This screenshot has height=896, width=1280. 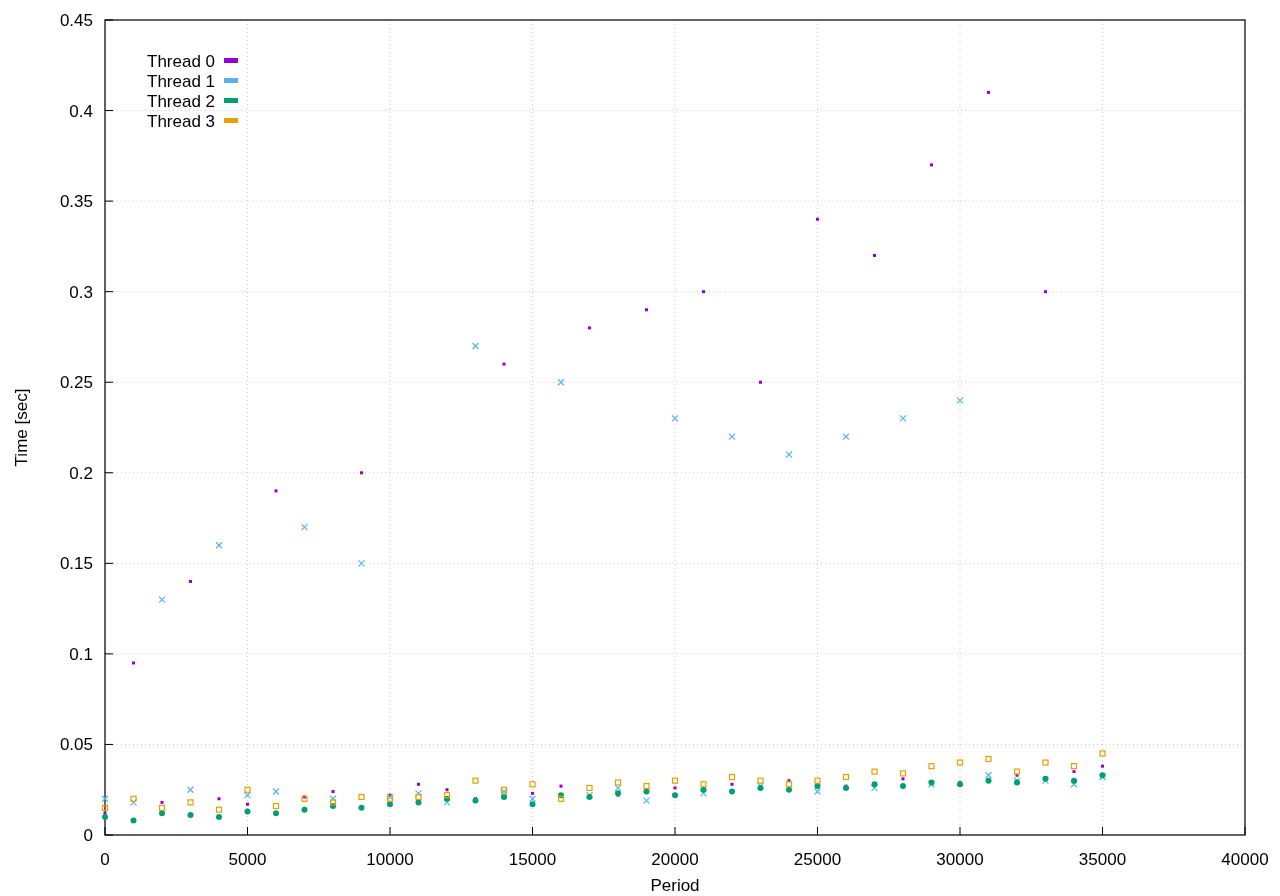 I want to click on x-tick-label: 25000, so click(x=817, y=859).